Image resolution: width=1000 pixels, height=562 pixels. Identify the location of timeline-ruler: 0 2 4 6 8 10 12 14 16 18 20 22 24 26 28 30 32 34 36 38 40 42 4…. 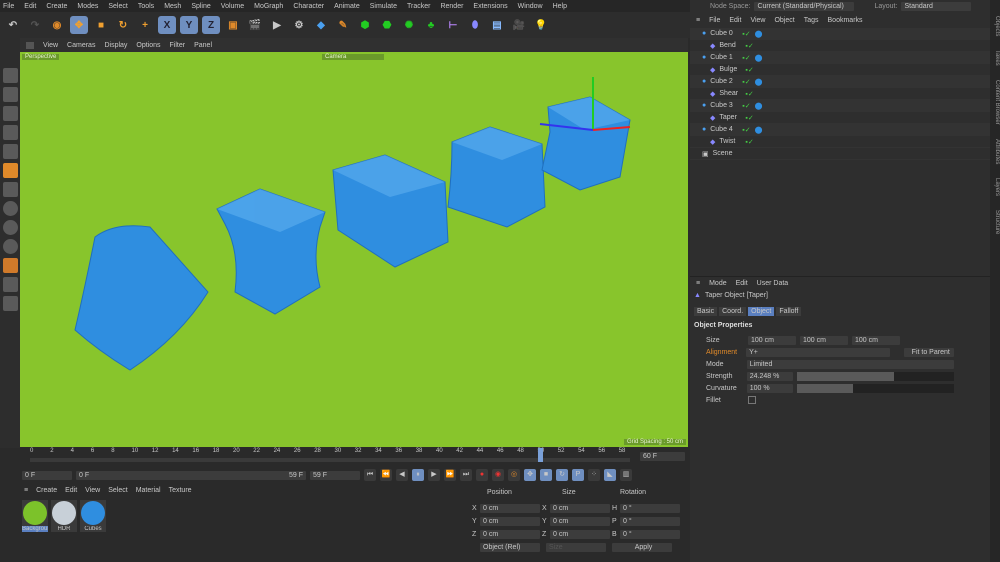
(329, 456).